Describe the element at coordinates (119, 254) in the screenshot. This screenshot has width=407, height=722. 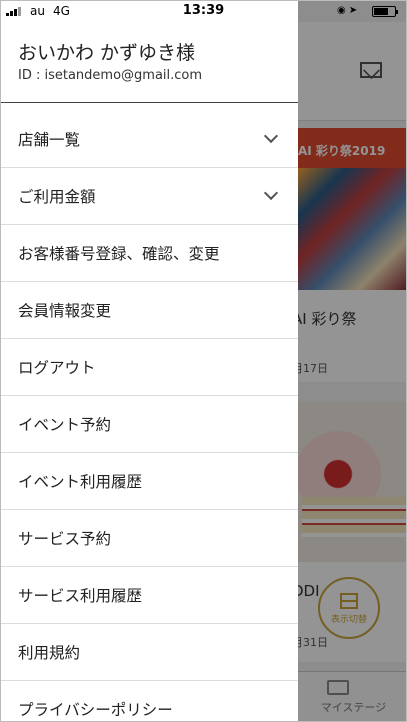
I see `menu-item-label: お客様番号登録、確認、変更` at that location.